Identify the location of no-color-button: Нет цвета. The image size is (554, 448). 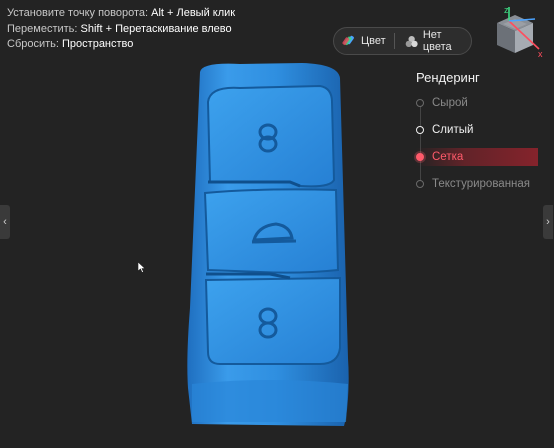
(434, 41).